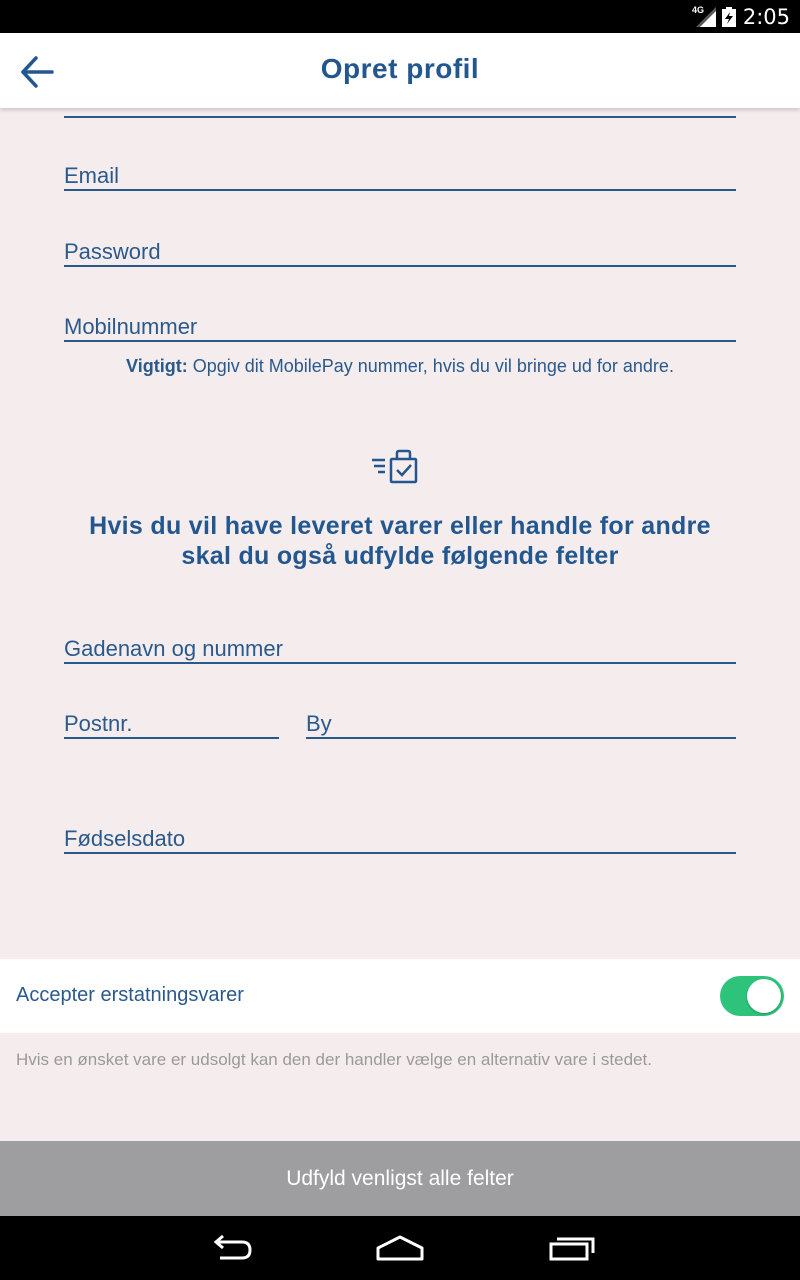 This screenshot has width=800, height=1280. I want to click on email-field-wrapper, so click(400, 173).